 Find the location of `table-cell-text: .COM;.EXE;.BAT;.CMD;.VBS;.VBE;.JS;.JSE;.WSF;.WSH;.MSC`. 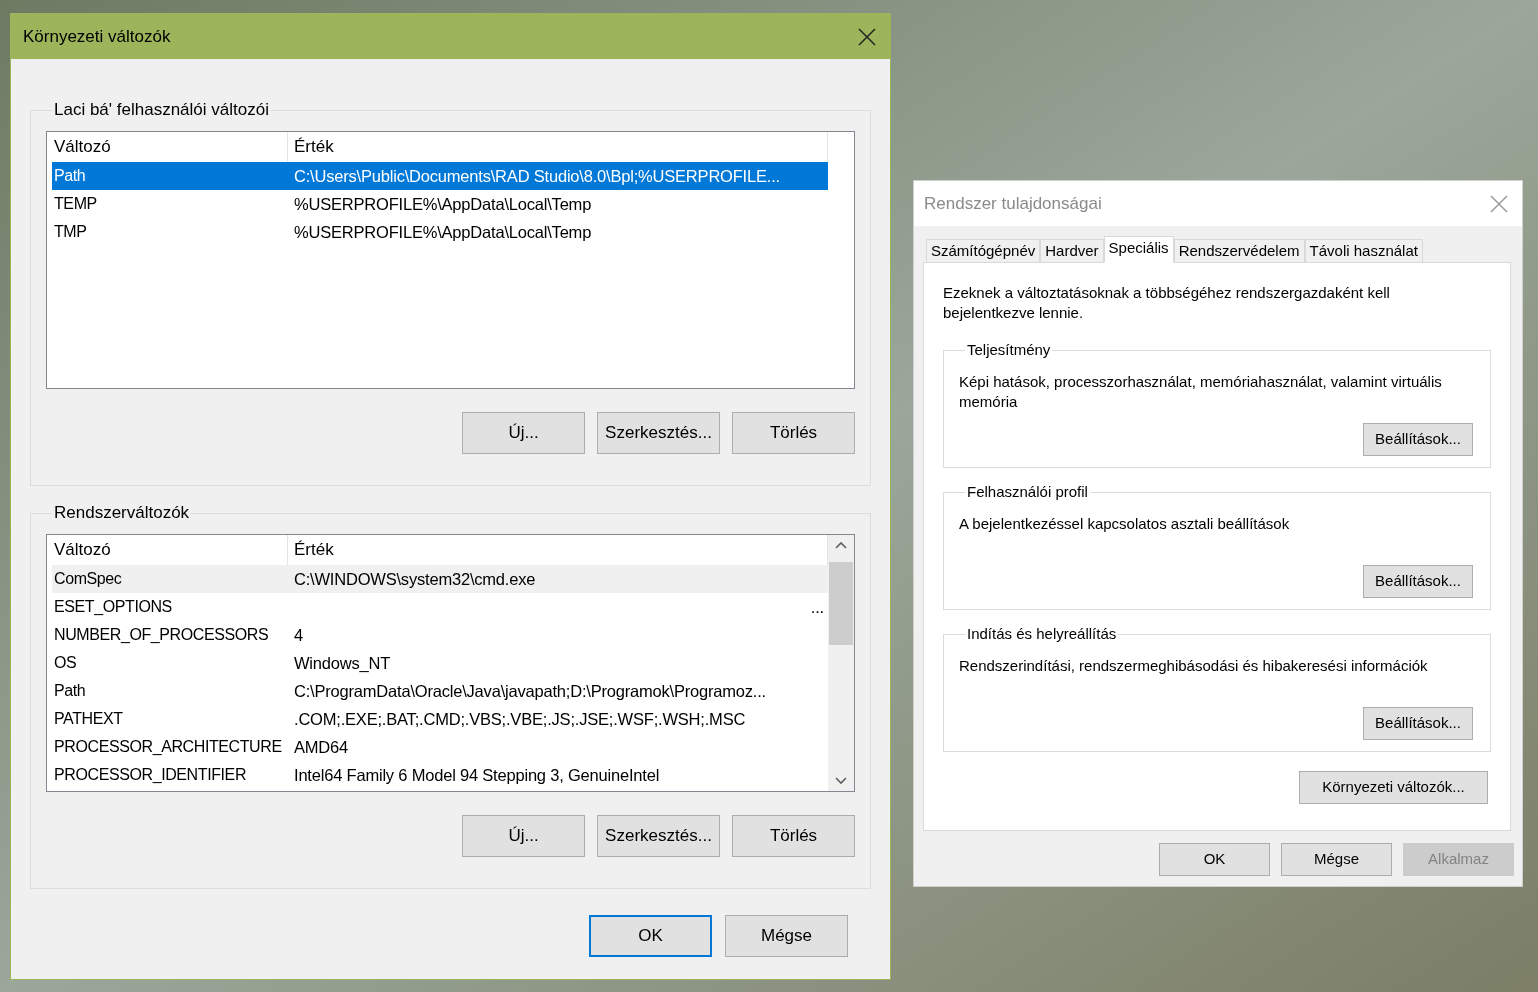

table-cell-text: .COM;.EXE;.BAT;.CMD;.VBS;.VBE;.JS;.JSE;.WSF;.WSH;.MSC is located at coordinates (520, 719).